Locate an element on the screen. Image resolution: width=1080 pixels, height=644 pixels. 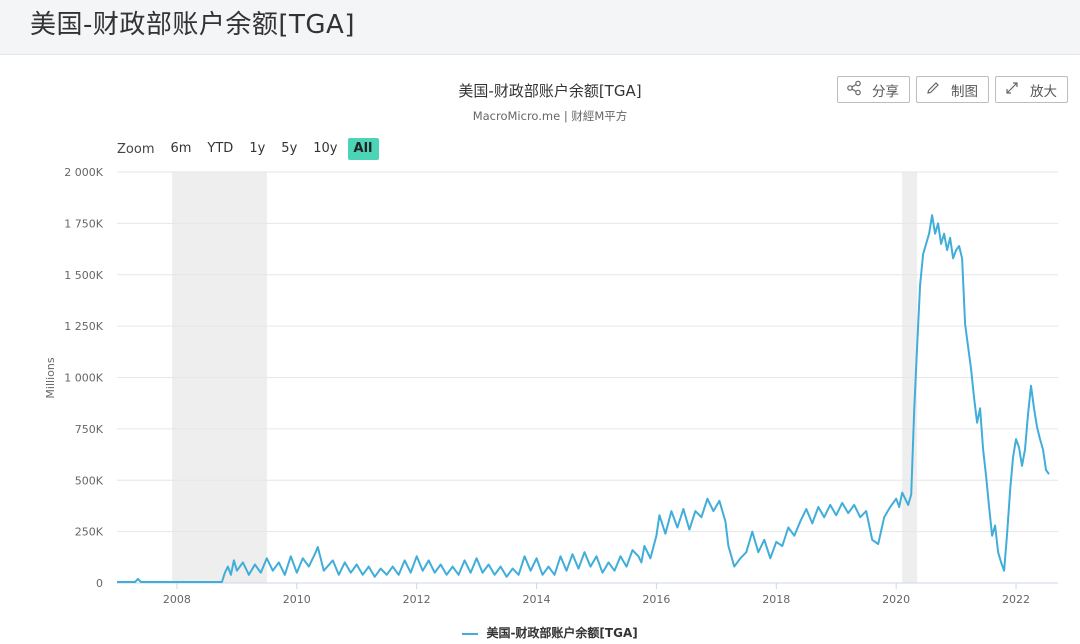
y-axis-title: Millions is located at coordinates (50, 377).